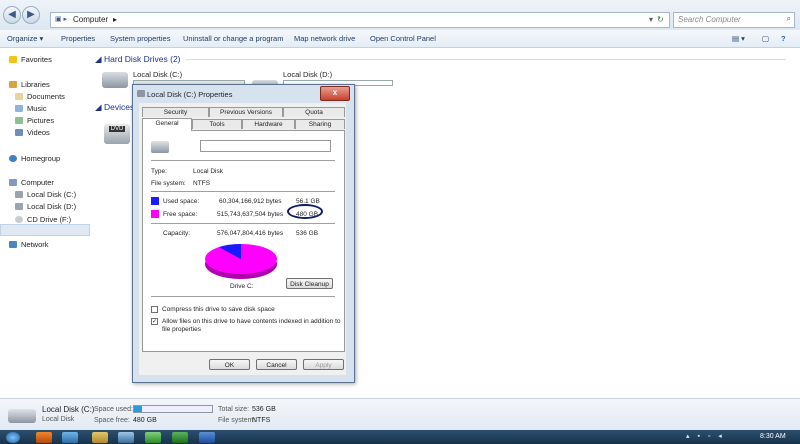  Describe the element at coordinates (265, 146) in the screenshot. I see `drive-name-input` at that location.